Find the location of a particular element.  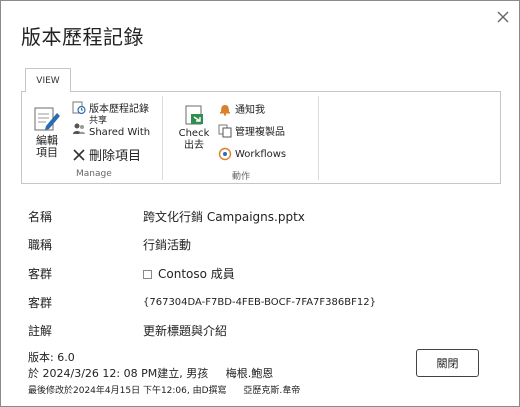

field-label-audience: 客群 is located at coordinates (40, 274).